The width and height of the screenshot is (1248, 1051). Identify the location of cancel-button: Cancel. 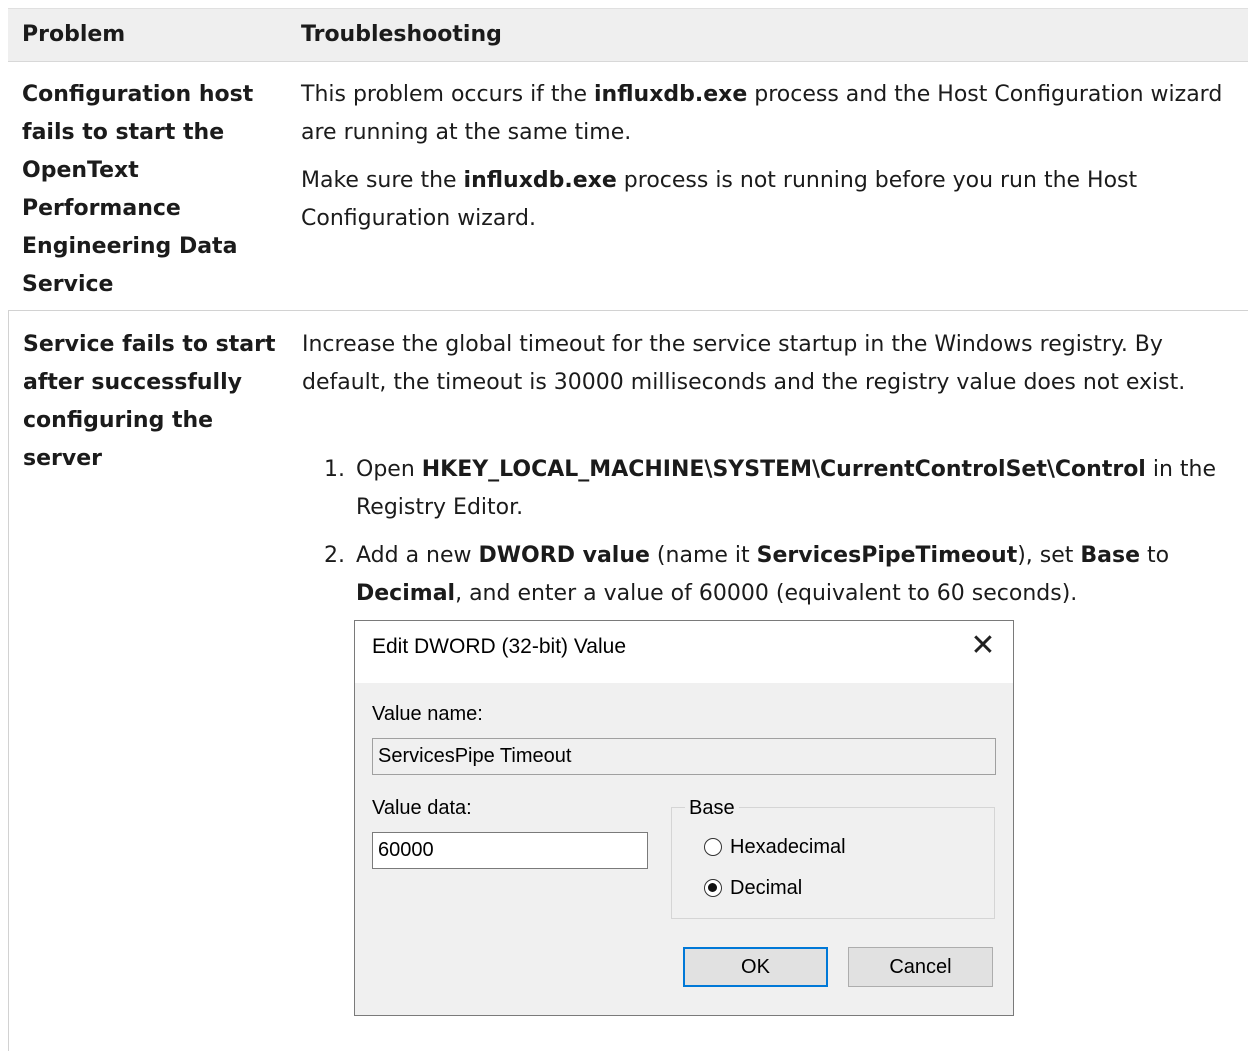
(920, 967).